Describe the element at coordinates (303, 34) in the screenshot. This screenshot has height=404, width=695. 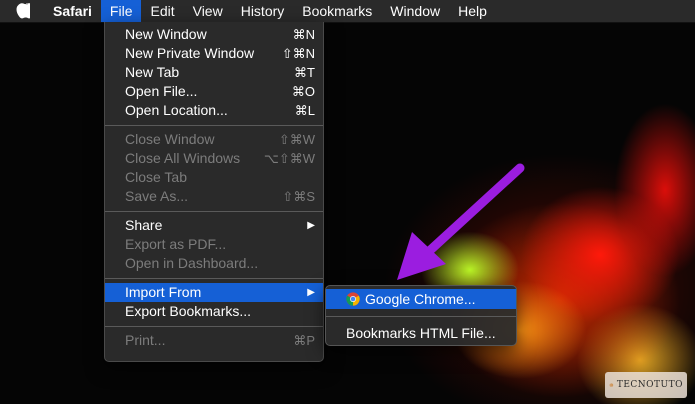
I see `shortcut: ⌘N` at that location.